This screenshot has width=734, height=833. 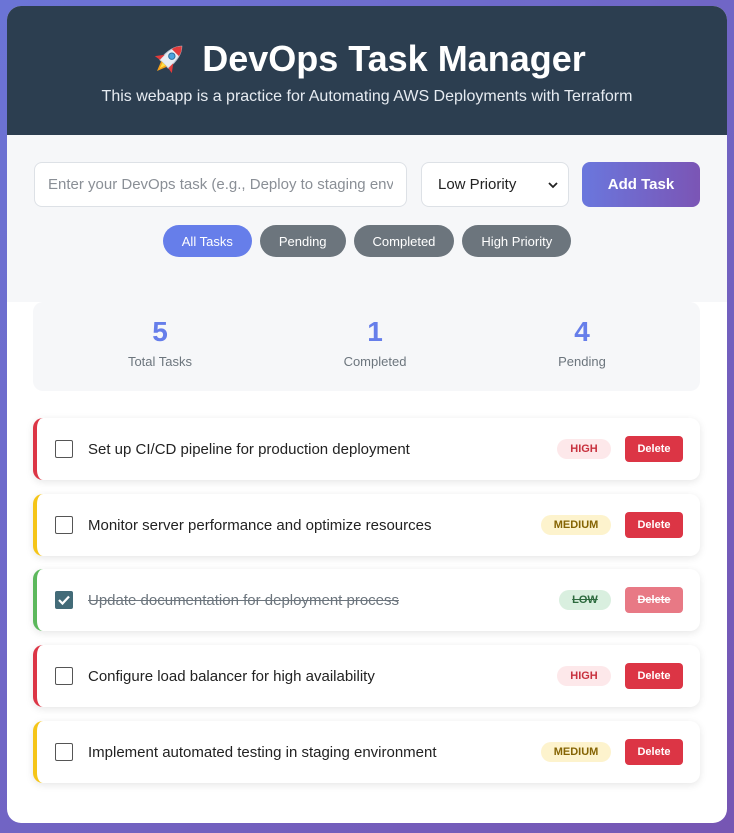 I want to click on stat-completed-value: 1, so click(x=375, y=331).